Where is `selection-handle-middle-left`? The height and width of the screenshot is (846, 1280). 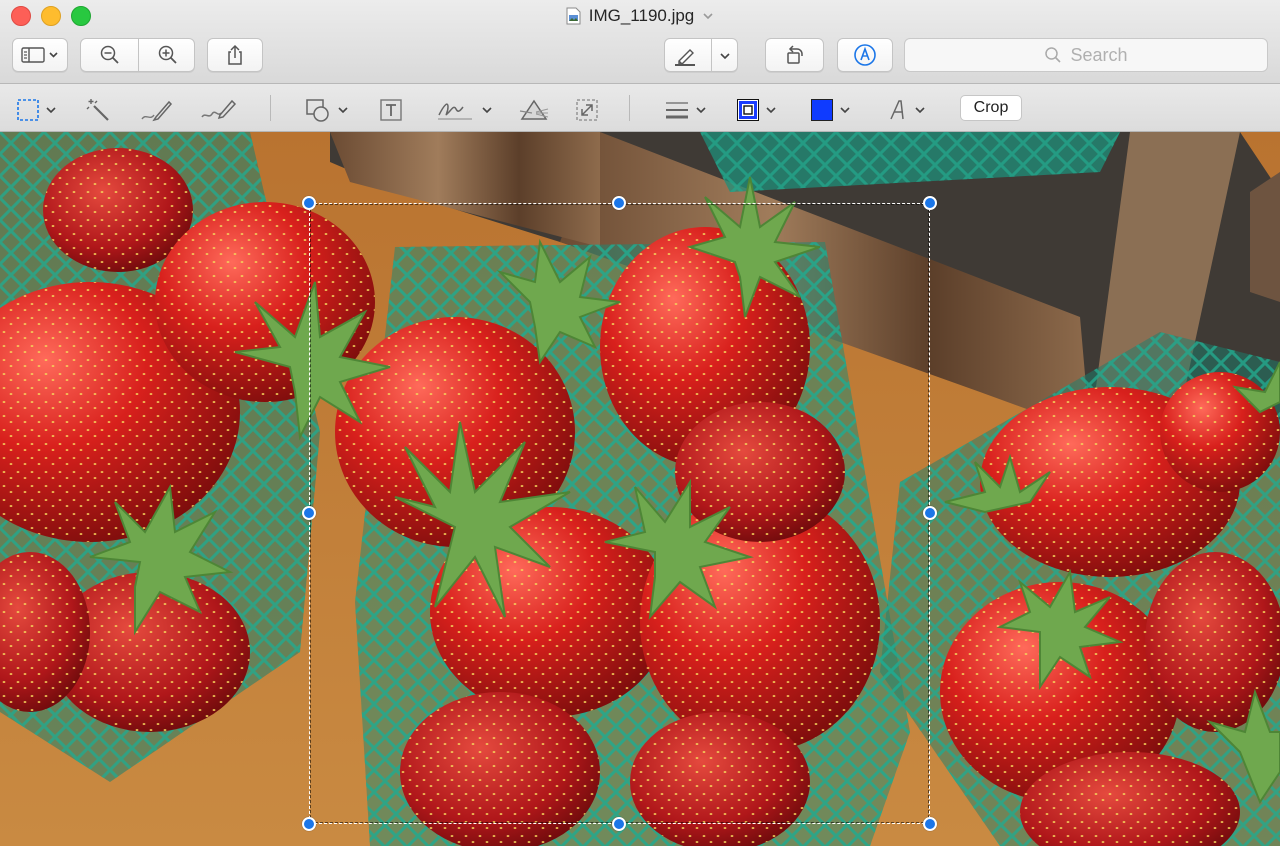
selection-handle-middle-left is located at coordinates (309, 513).